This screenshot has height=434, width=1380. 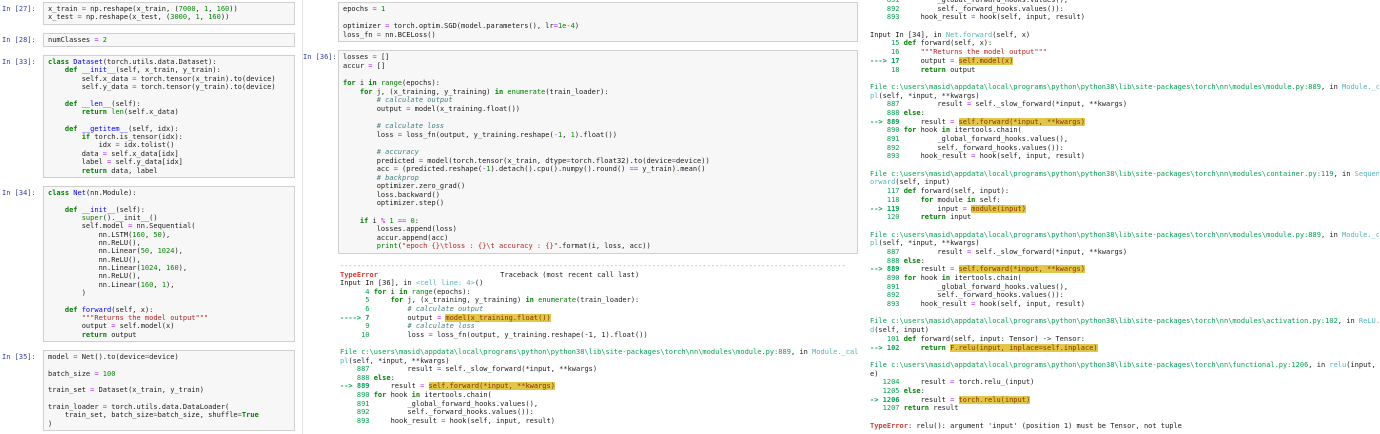 I want to click on code-token: 893, so click(x=357, y=420).